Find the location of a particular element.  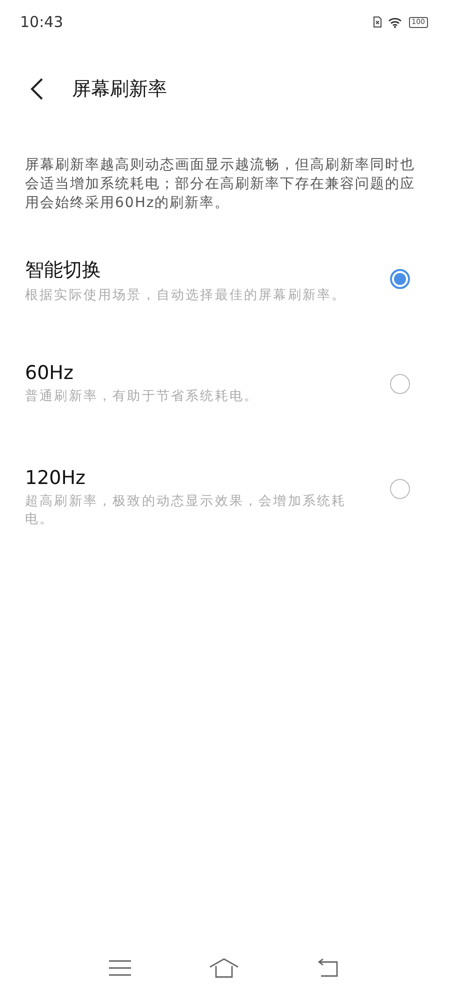

sim-card-icon is located at coordinates (377, 22).